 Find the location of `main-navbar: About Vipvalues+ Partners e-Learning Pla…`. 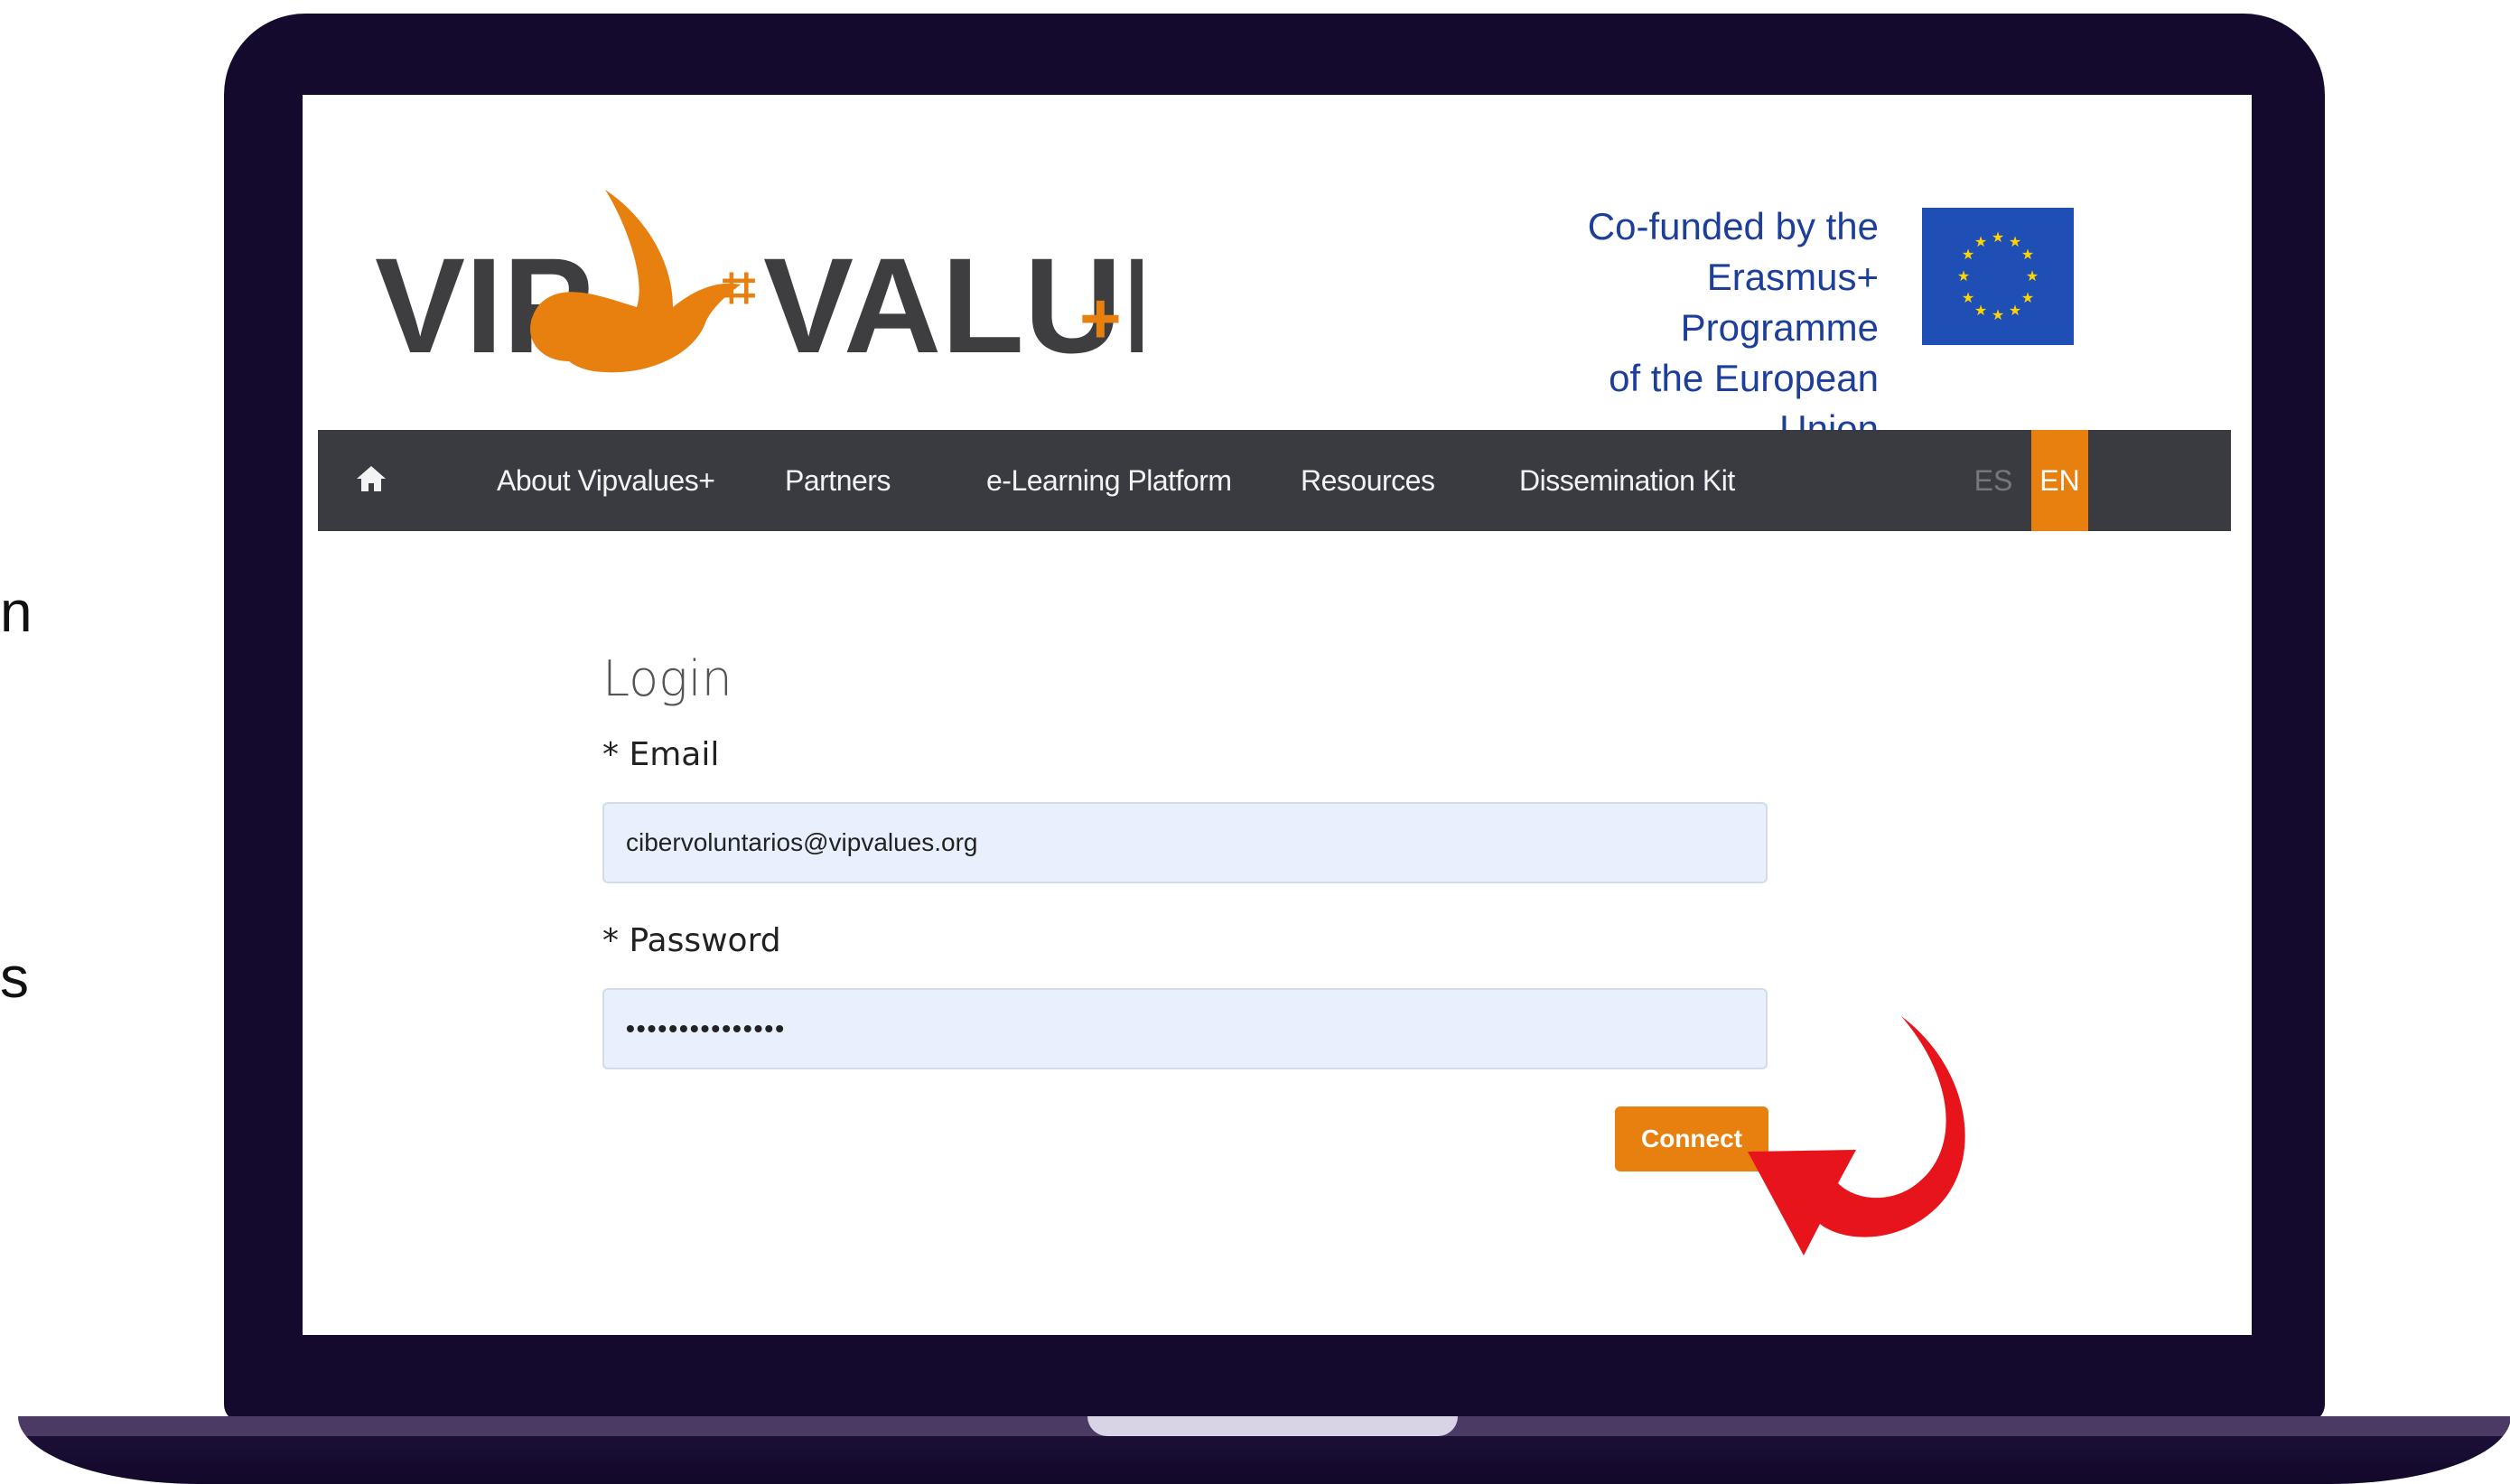

main-navbar: About Vipvalues+ Partners e-Learning Pla… is located at coordinates (1274, 480).